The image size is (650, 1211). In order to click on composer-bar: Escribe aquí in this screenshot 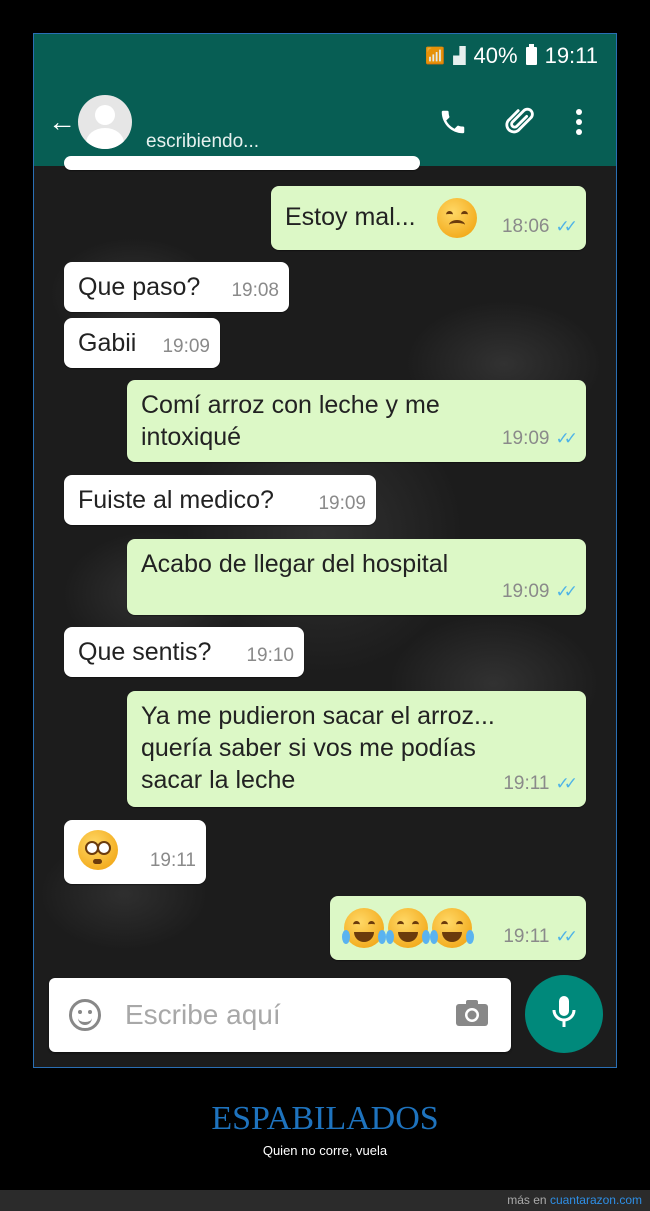, I will do `click(325, 1021)`.